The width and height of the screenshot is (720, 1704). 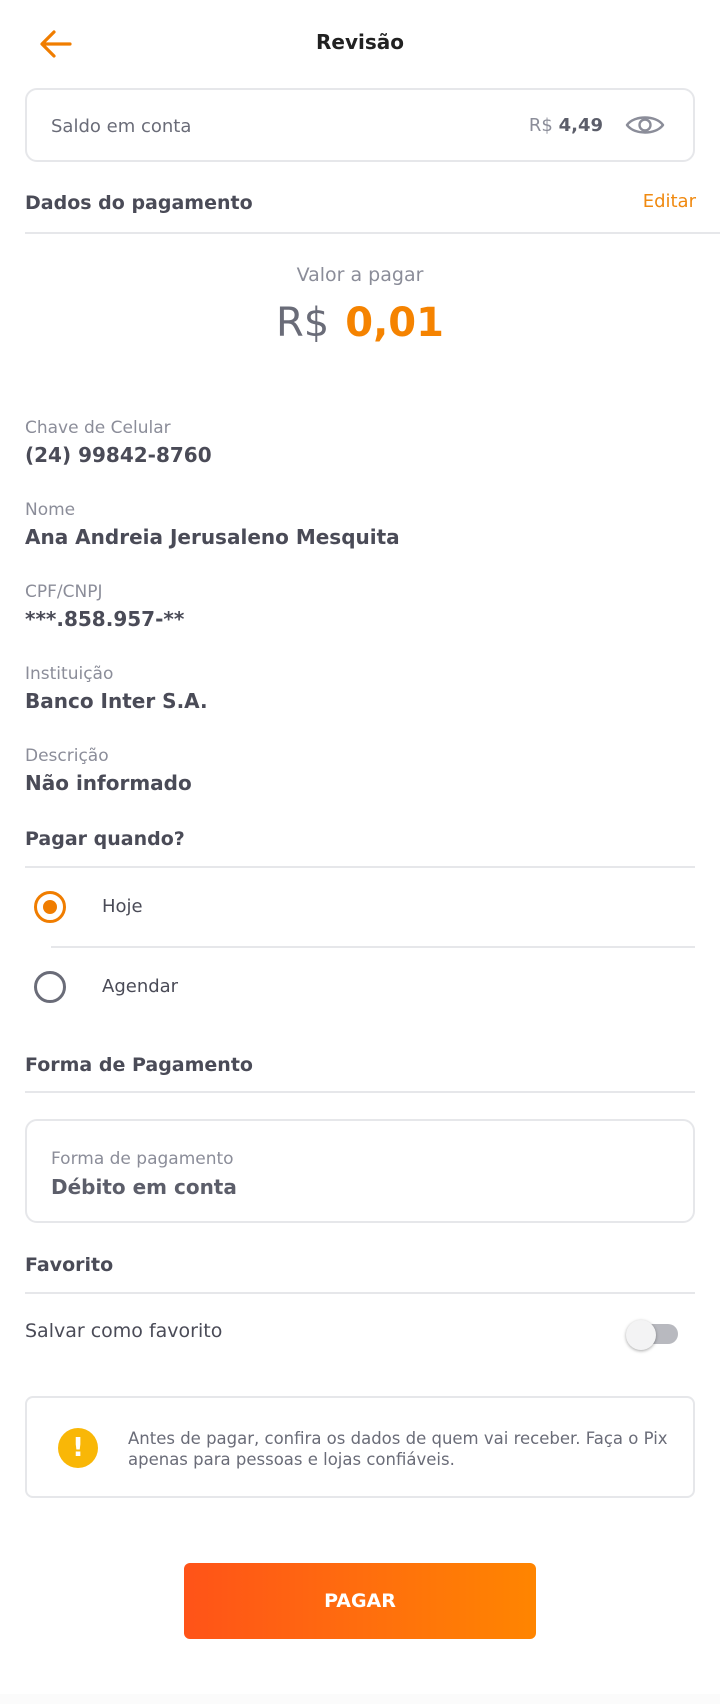 What do you see at coordinates (64, 592) in the screenshot?
I see `cpf-label: CPF/CNPJ` at bounding box center [64, 592].